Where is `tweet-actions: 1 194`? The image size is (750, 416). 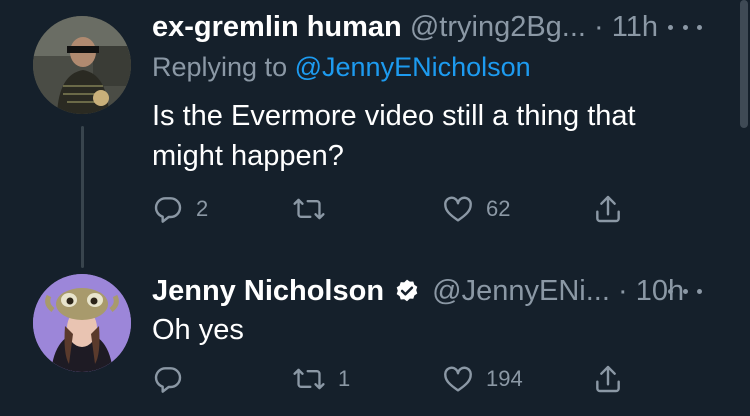
tweet-actions: 1 194 is located at coordinates (392, 379).